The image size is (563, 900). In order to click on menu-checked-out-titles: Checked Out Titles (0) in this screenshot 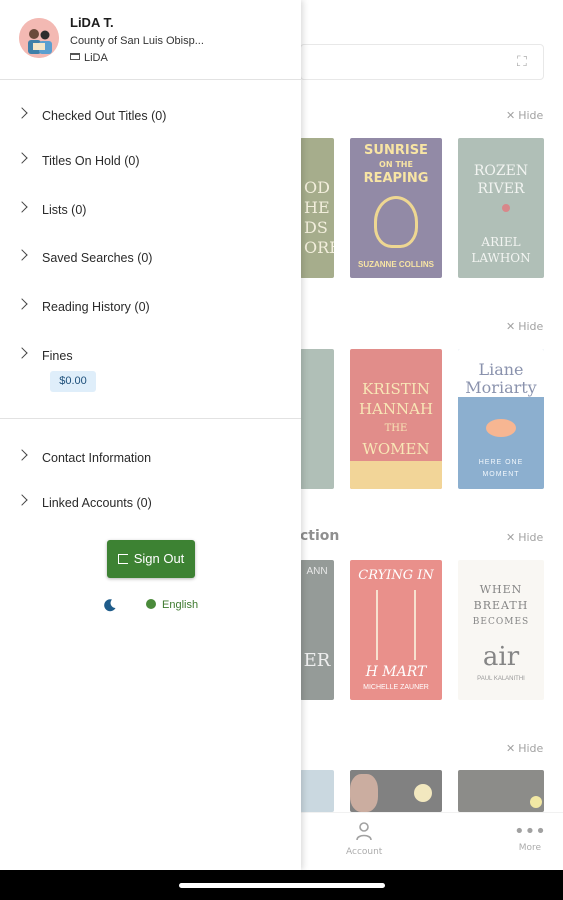, I will do `click(150, 117)`.